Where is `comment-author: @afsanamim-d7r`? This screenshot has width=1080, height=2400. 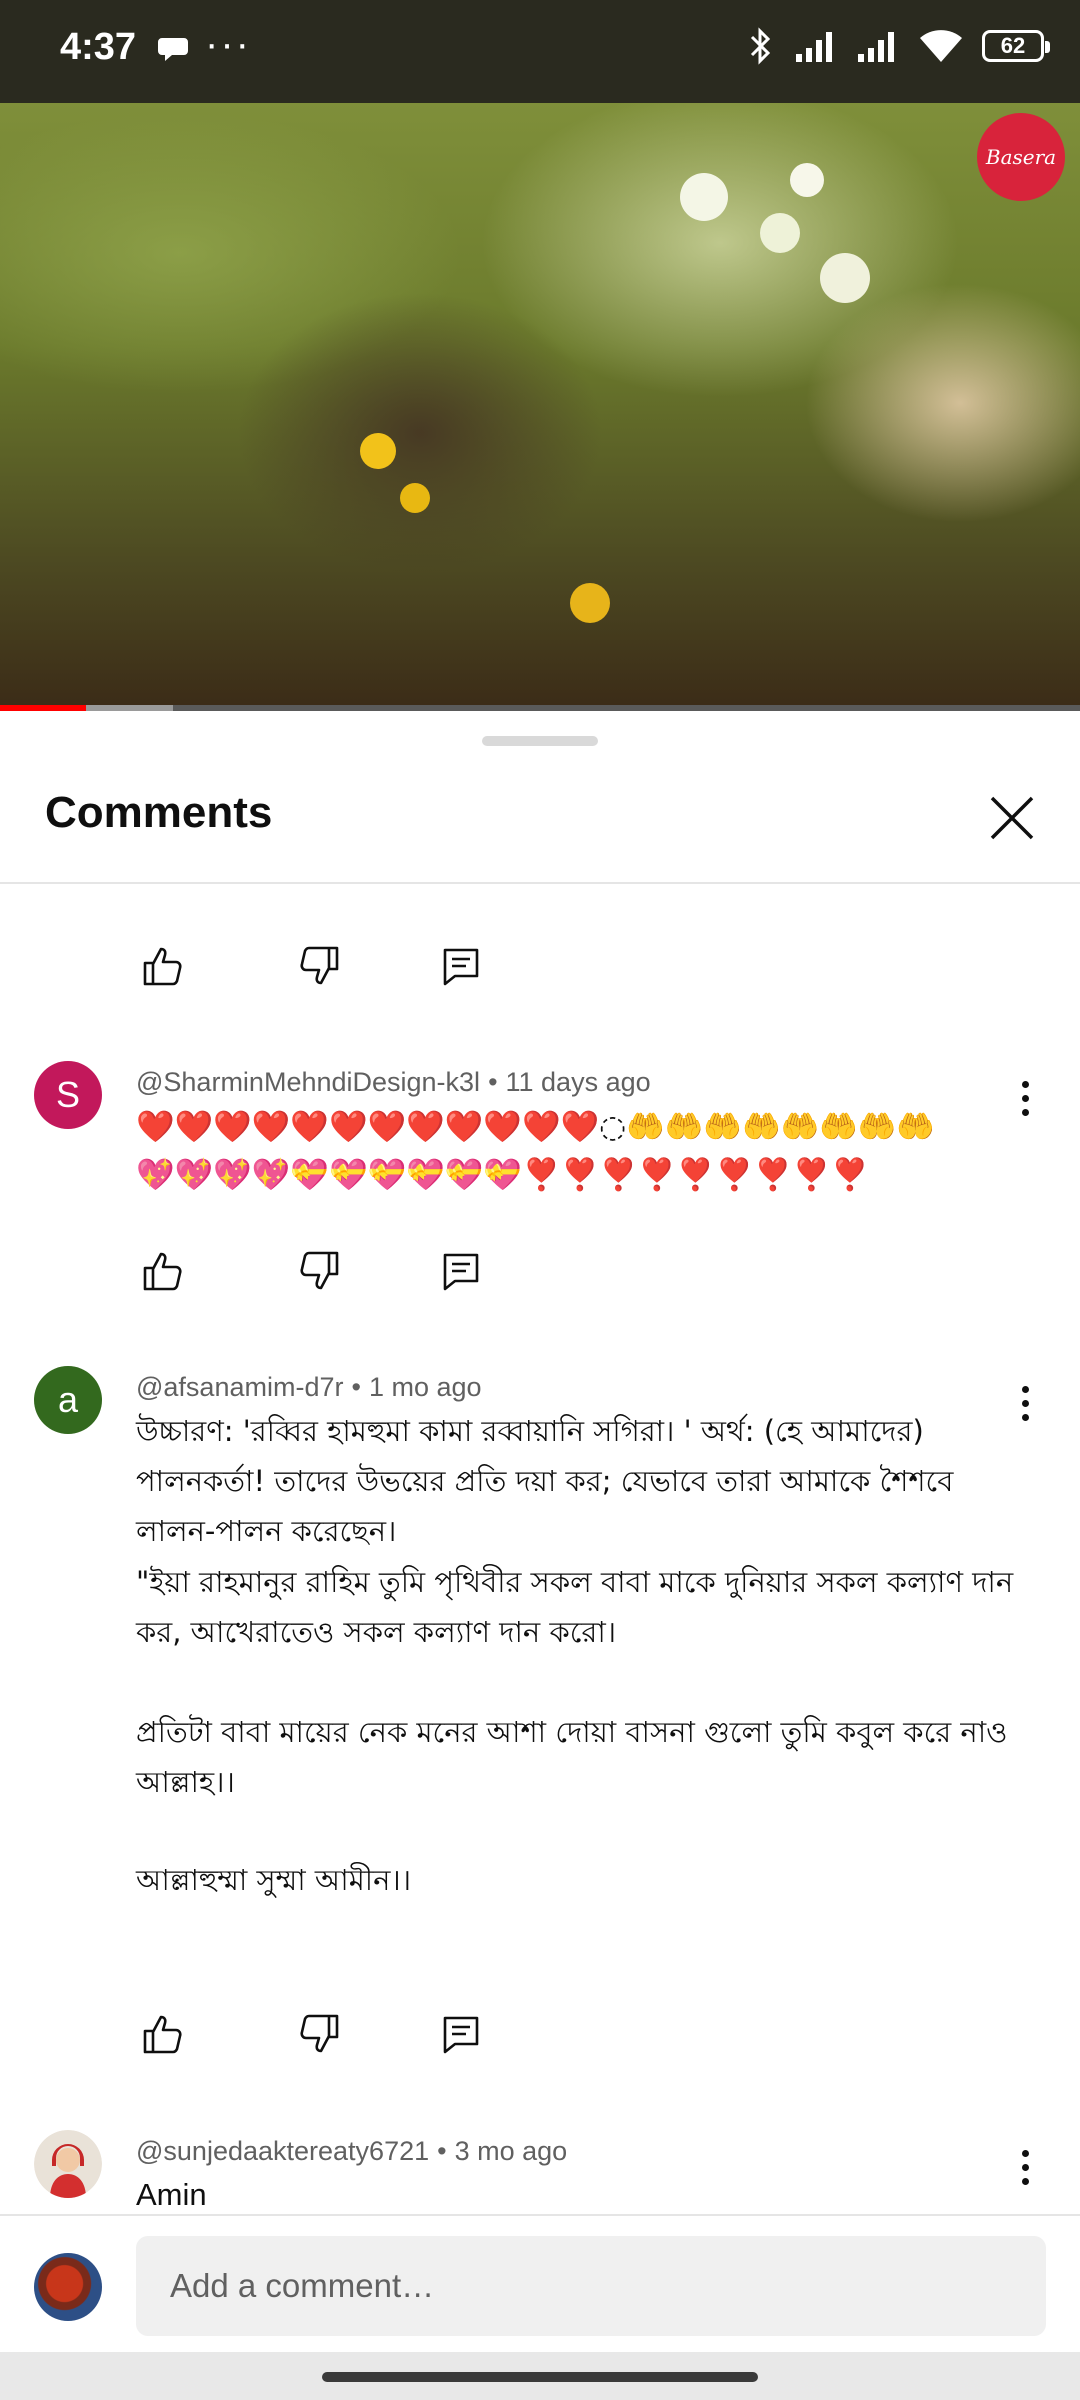 comment-author: @afsanamim-d7r is located at coordinates (239, 1387).